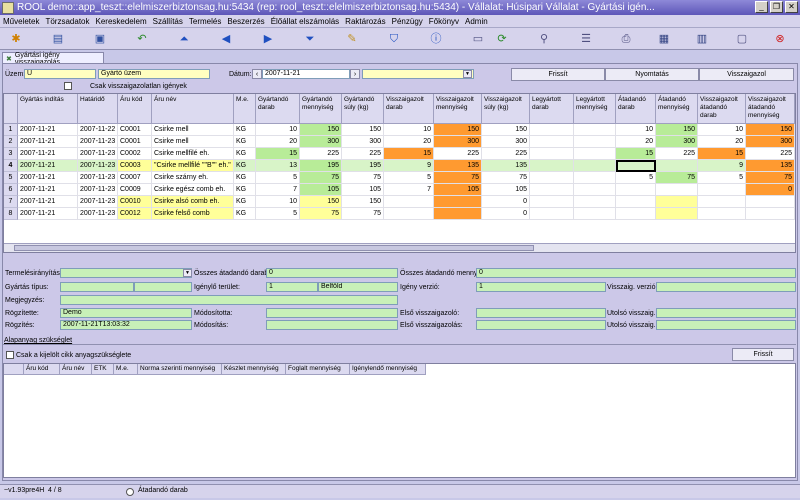 The width and height of the screenshot is (800, 500). Describe the element at coordinates (478, 39) in the screenshot. I see `window-icon: ▭` at that location.